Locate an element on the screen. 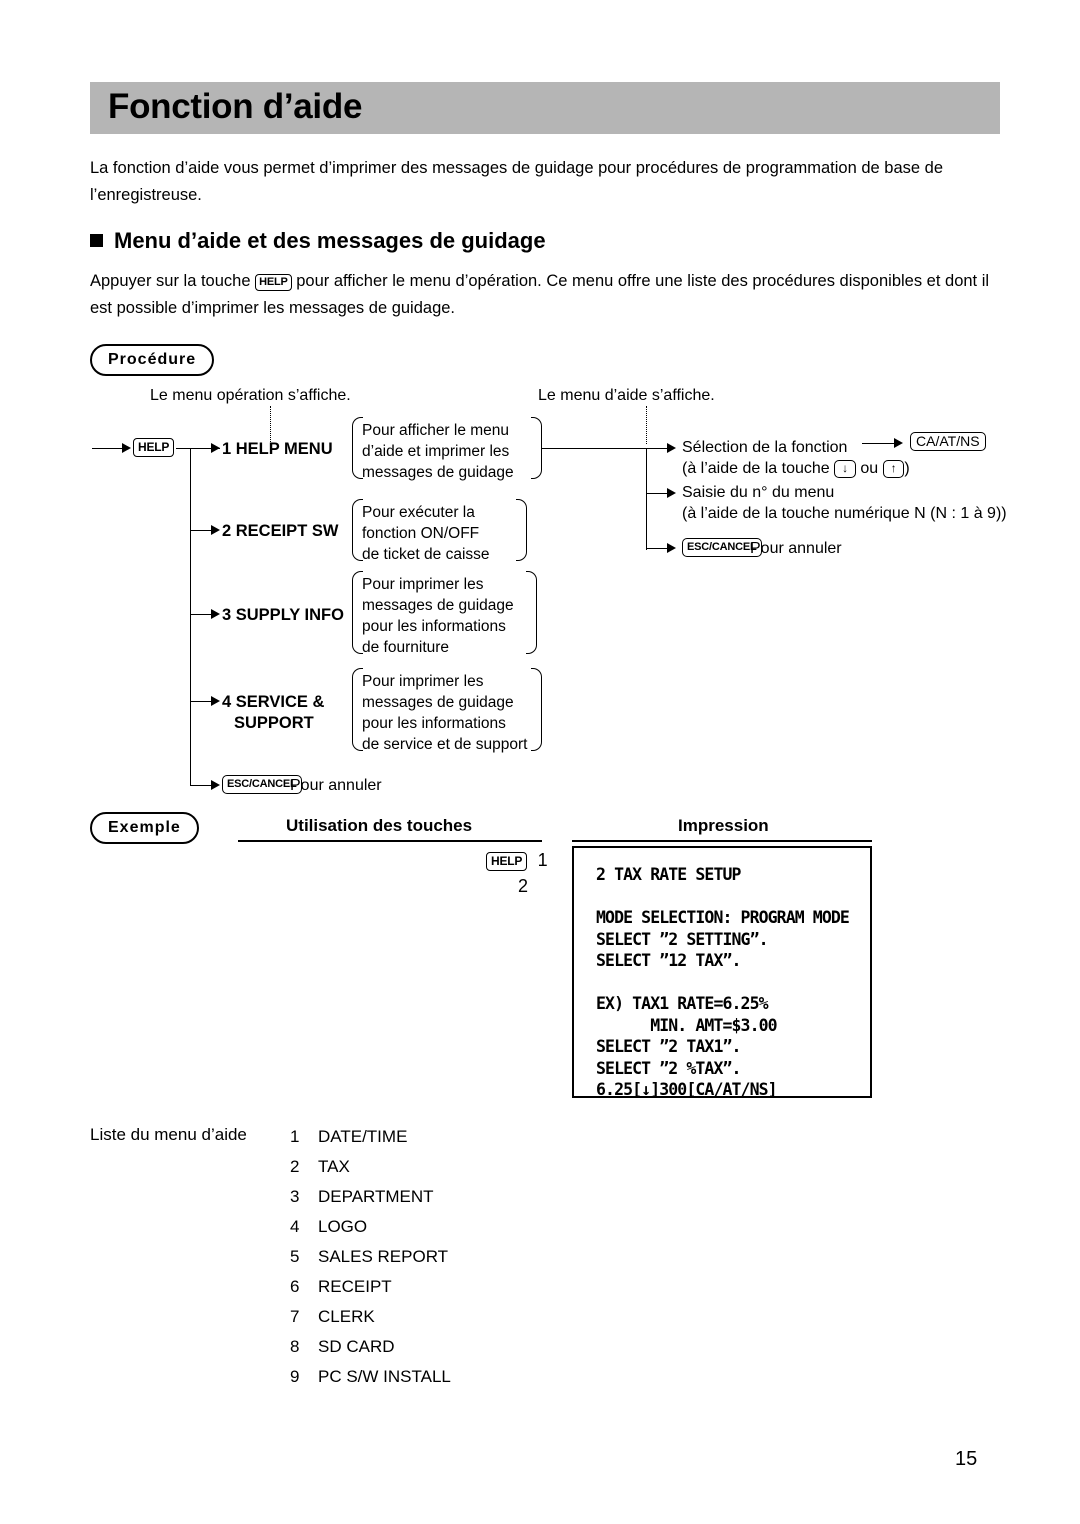 The width and height of the screenshot is (1080, 1524). column-header-keys: Utilisation des touches is located at coordinates (379, 825).